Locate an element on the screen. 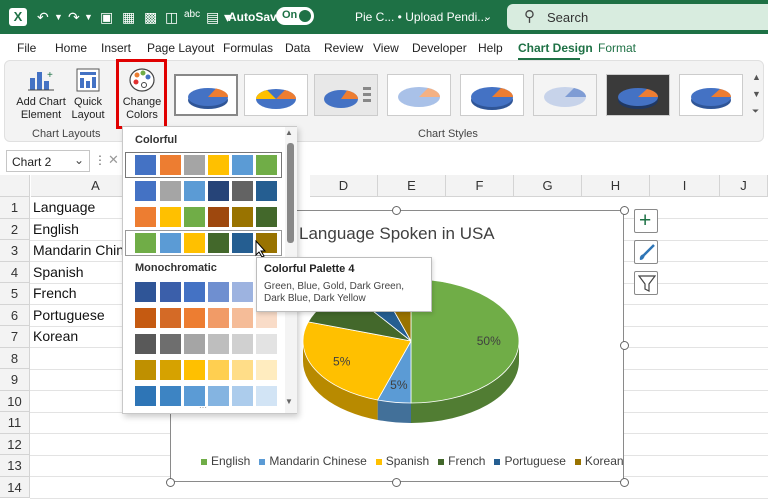  spelling-icon: abc is located at coordinates (192, 15).